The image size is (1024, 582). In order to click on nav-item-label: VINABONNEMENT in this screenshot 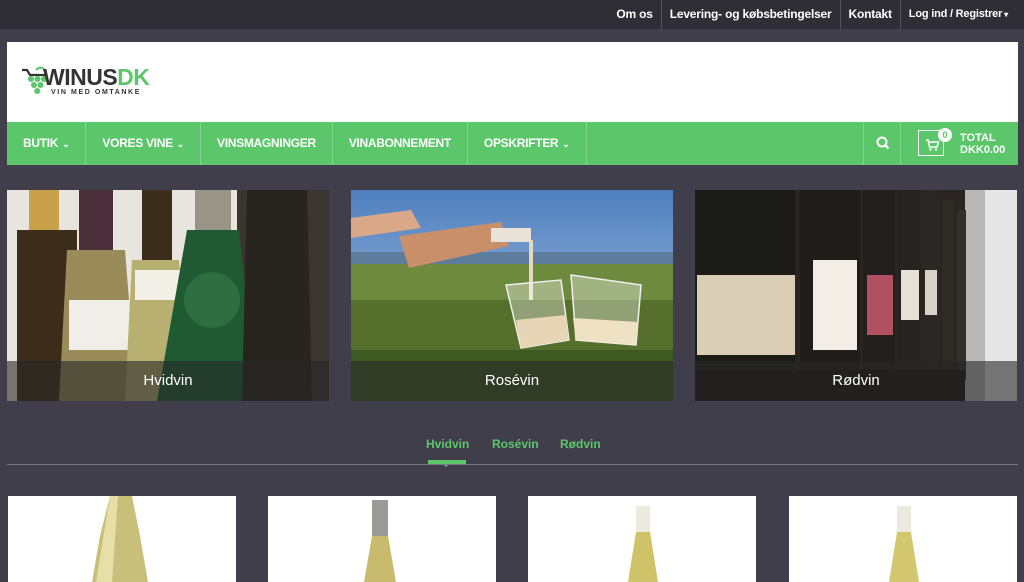, I will do `click(399, 143)`.